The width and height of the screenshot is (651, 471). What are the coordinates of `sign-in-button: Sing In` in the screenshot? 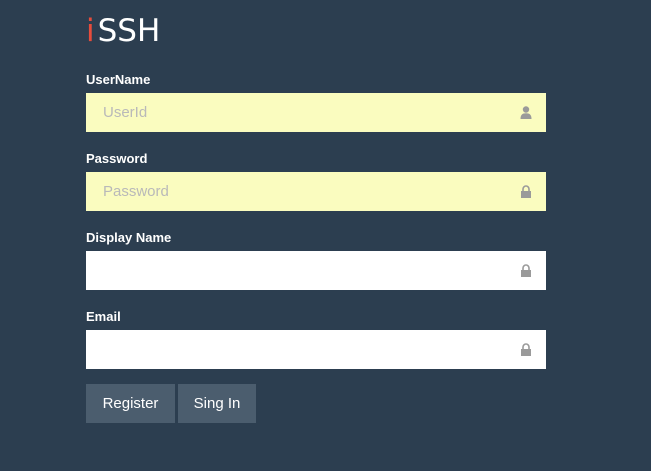 It's located at (217, 403).